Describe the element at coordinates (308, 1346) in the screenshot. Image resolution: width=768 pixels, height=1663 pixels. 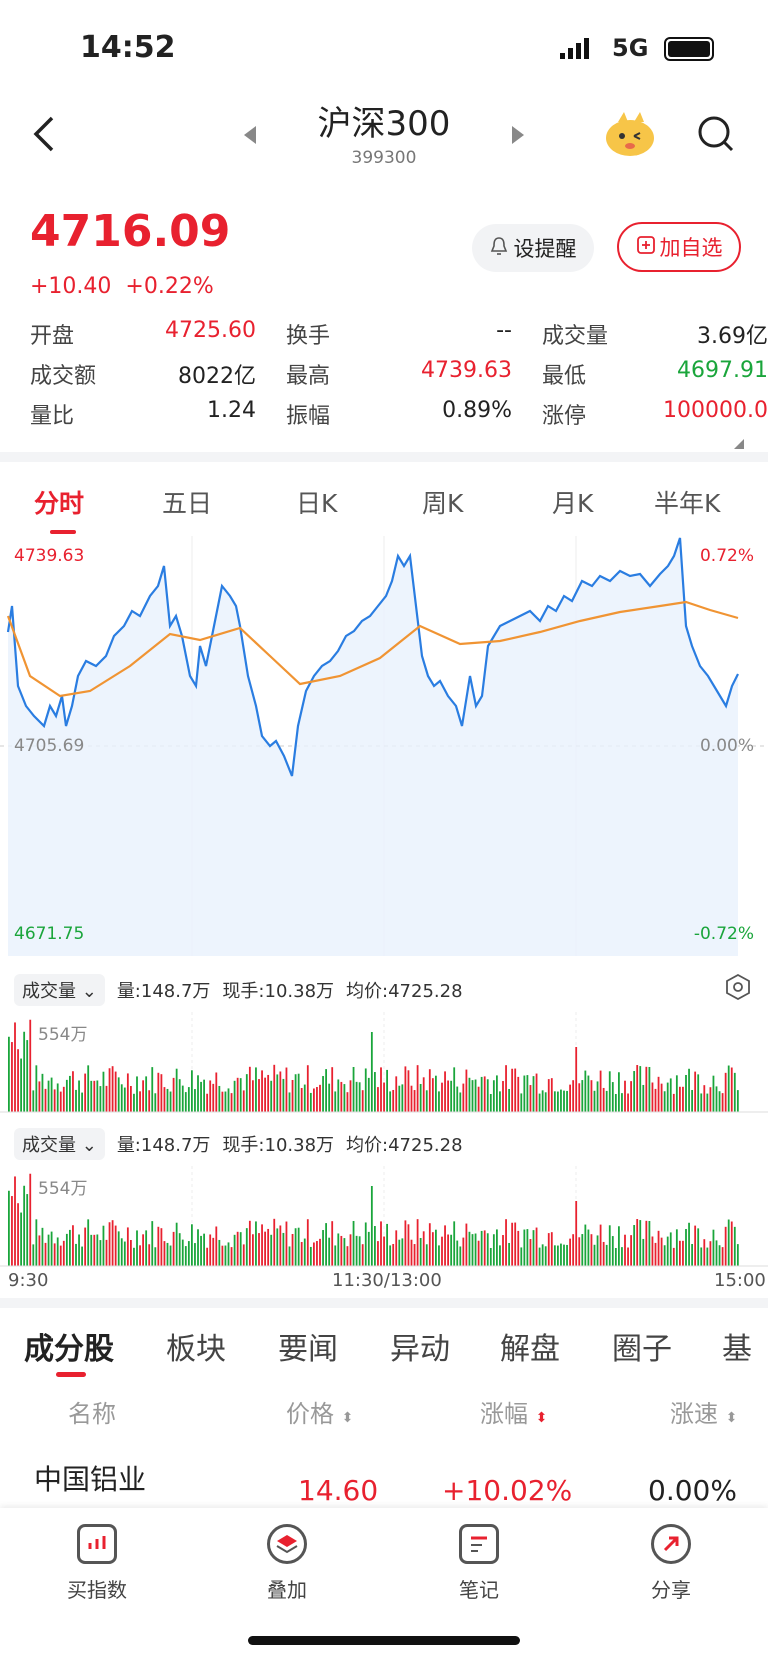
I see `content-tab: 要闻` at that location.